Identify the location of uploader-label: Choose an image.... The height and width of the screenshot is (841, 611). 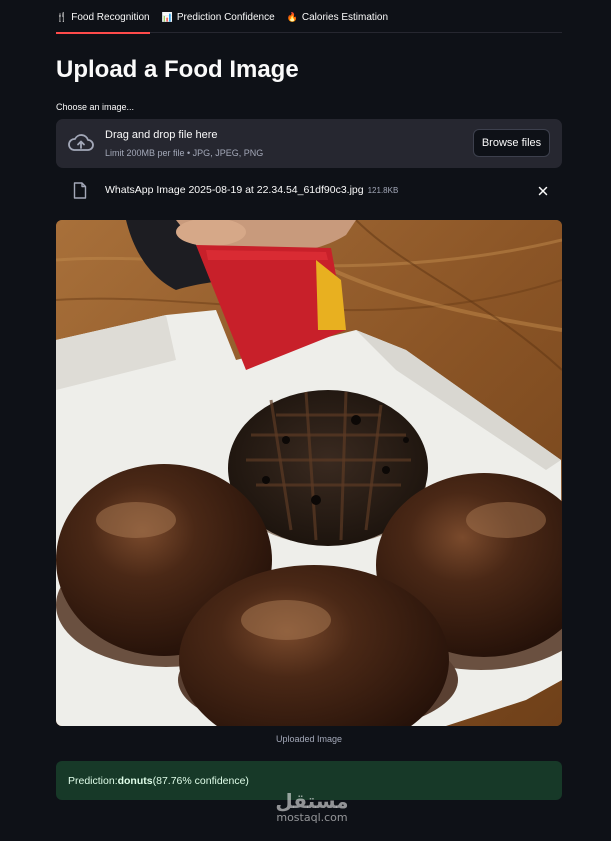
(95, 107).